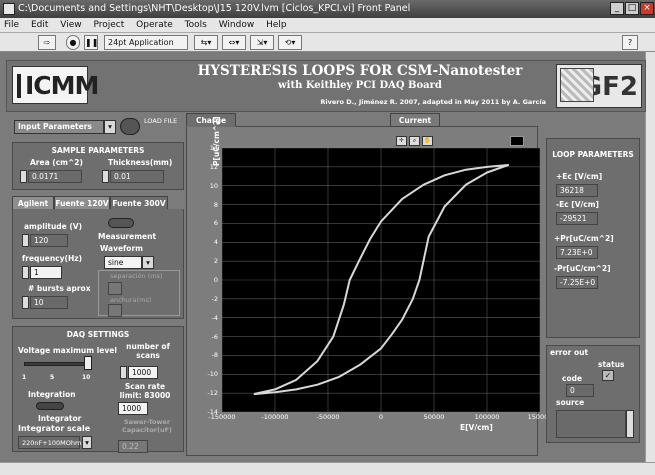 Image resolution: width=655 pixels, height=475 pixels. What do you see at coordinates (148, 262) in the screenshot?
I see `waveform-chevron-down-icon: ▾` at bounding box center [148, 262].